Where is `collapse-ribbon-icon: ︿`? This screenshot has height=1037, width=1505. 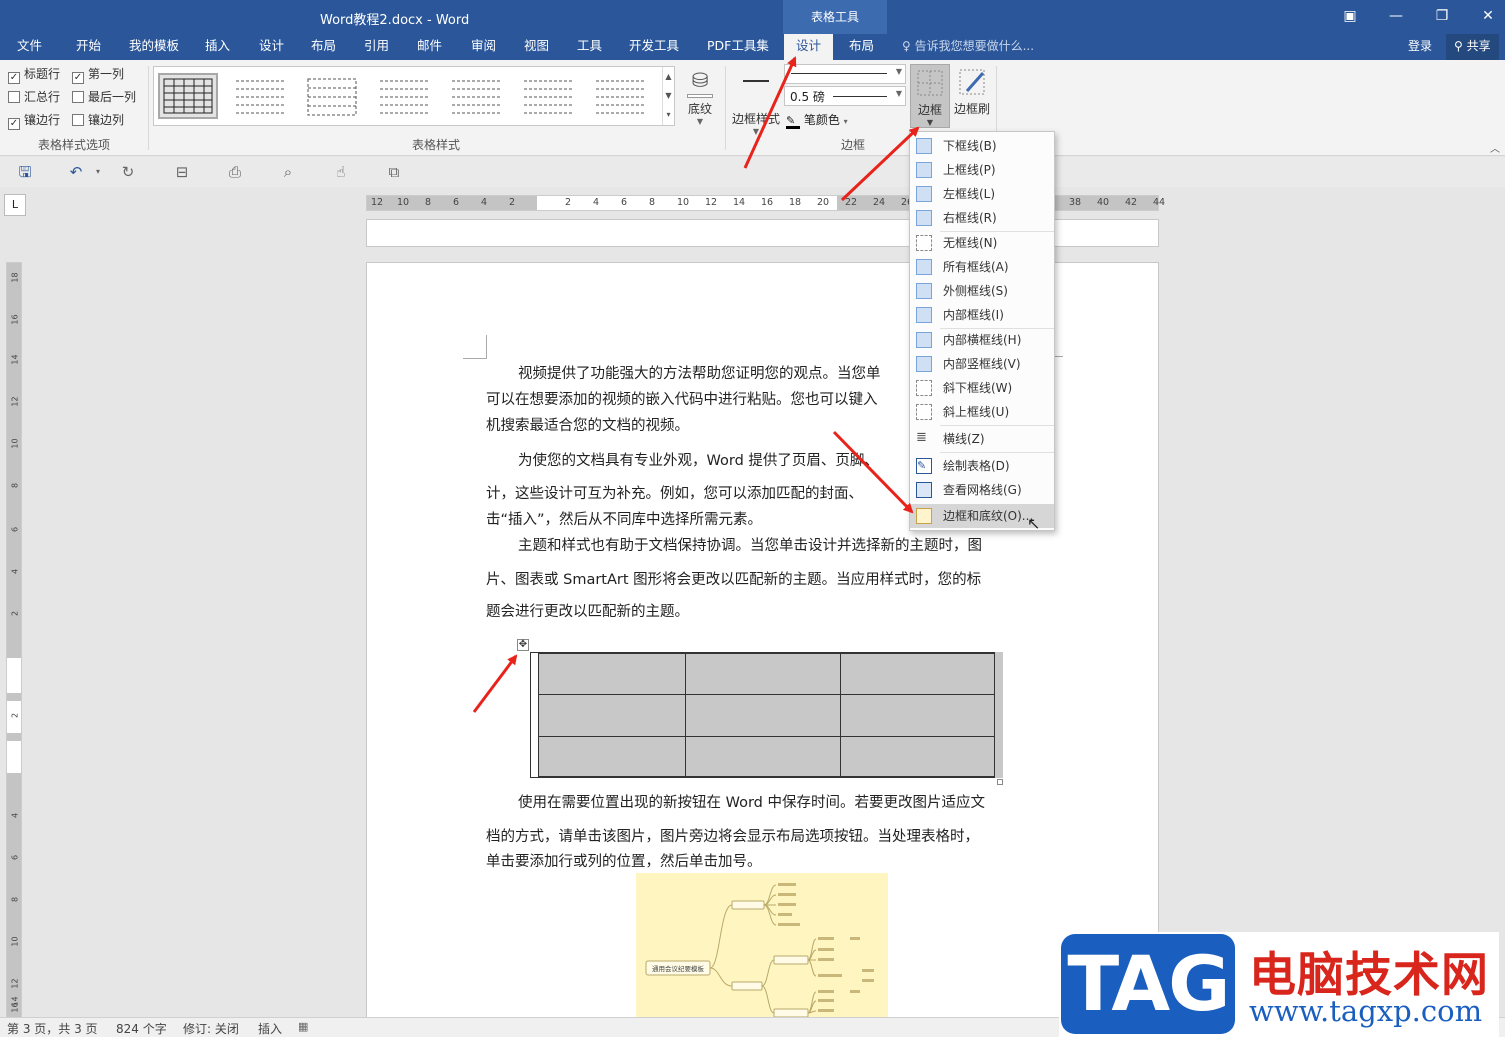
collapse-ribbon-icon: ︿ is located at coordinates (1495, 147).